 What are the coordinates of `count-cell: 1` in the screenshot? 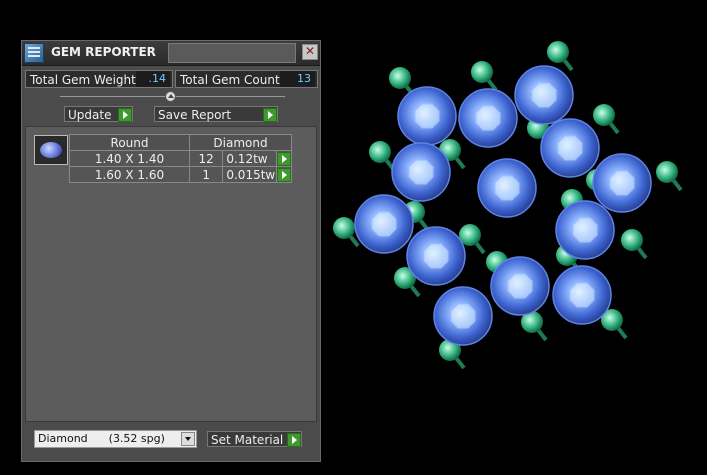 It's located at (206, 174).